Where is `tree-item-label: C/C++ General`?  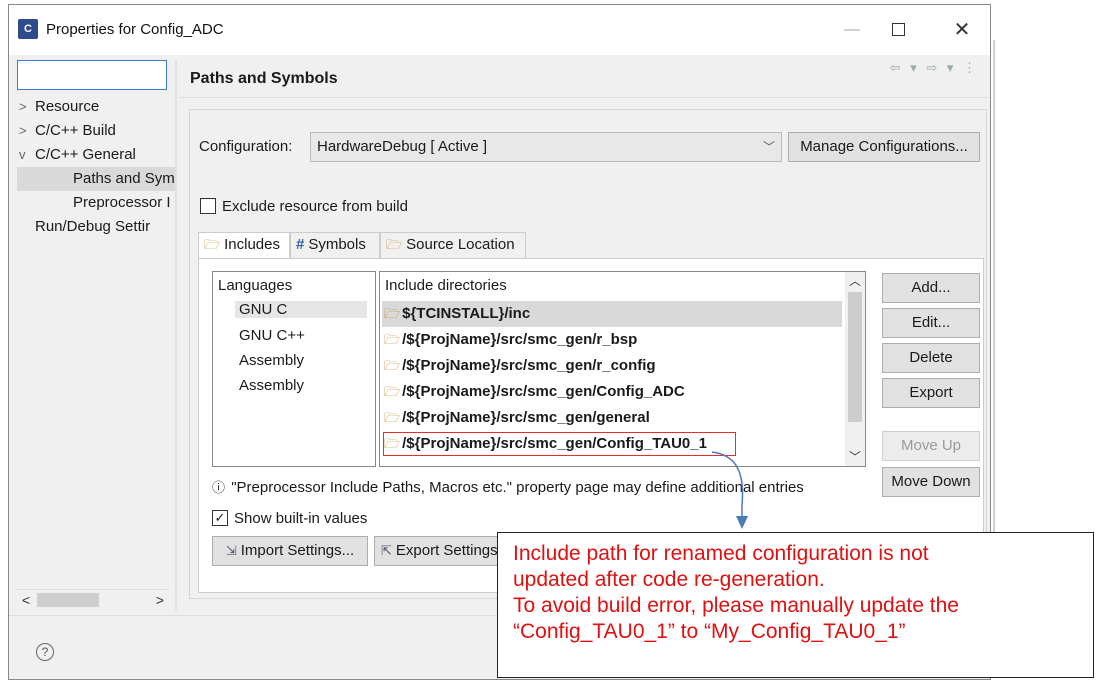 tree-item-label: C/C++ General is located at coordinates (85, 154).